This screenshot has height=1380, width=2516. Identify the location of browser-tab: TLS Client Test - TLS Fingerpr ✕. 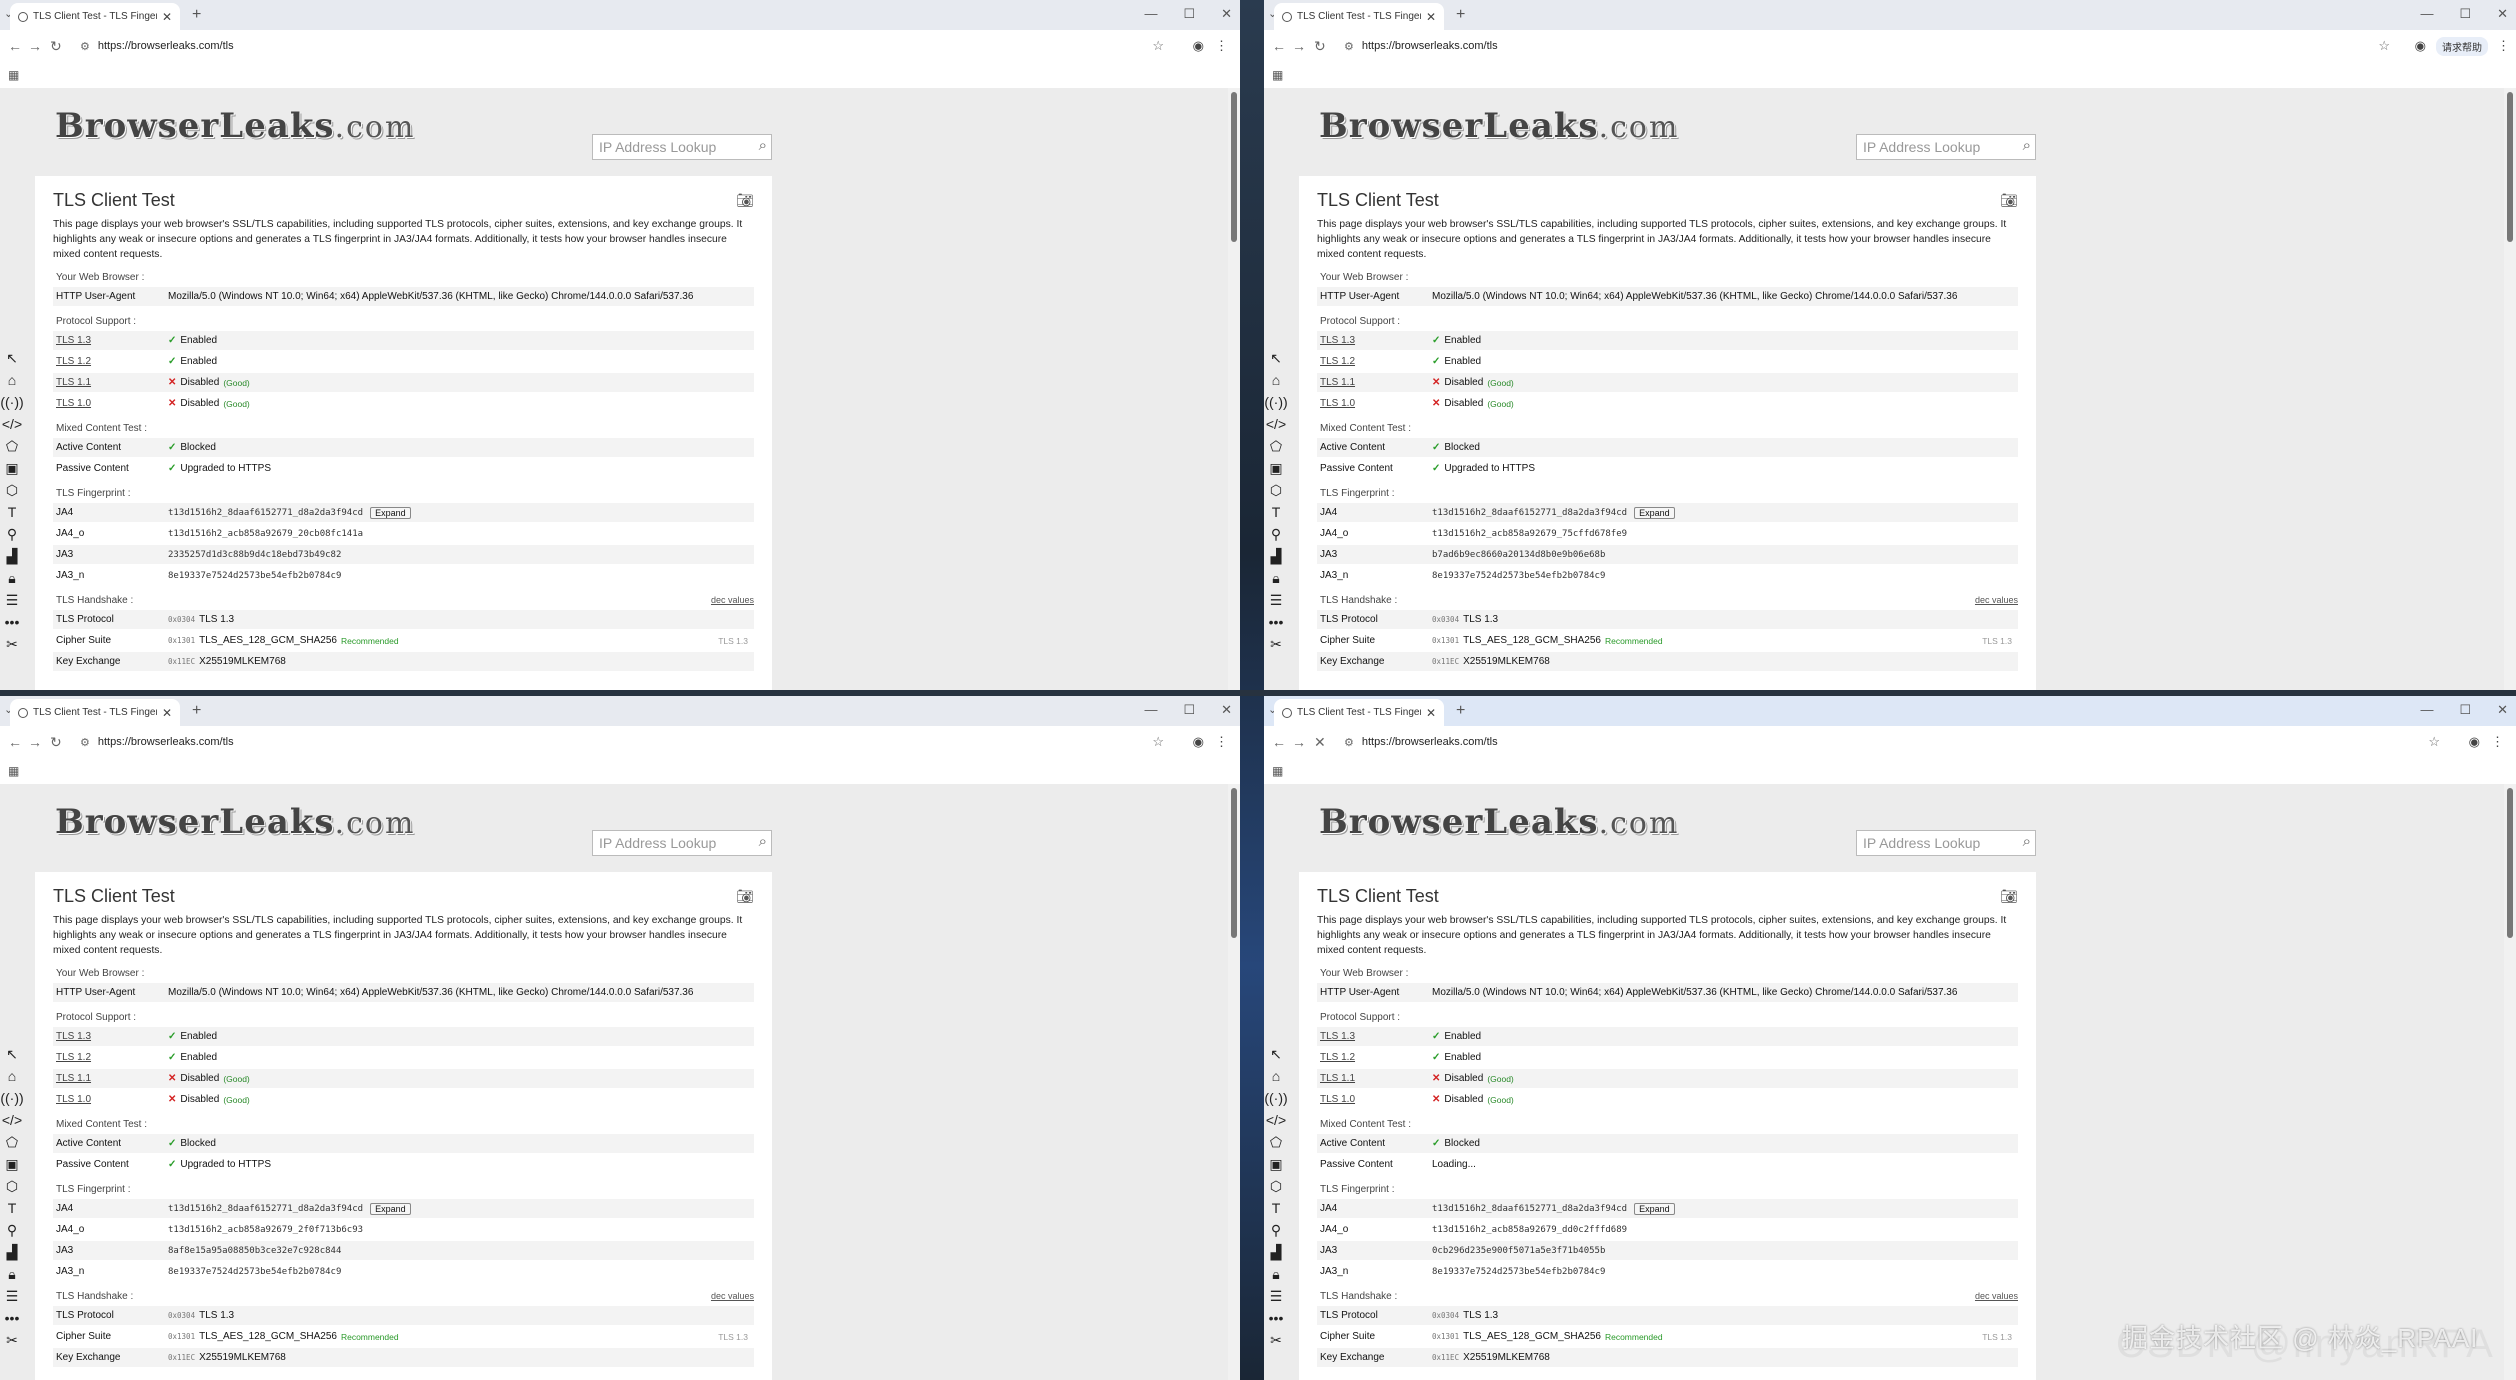
(95, 16).